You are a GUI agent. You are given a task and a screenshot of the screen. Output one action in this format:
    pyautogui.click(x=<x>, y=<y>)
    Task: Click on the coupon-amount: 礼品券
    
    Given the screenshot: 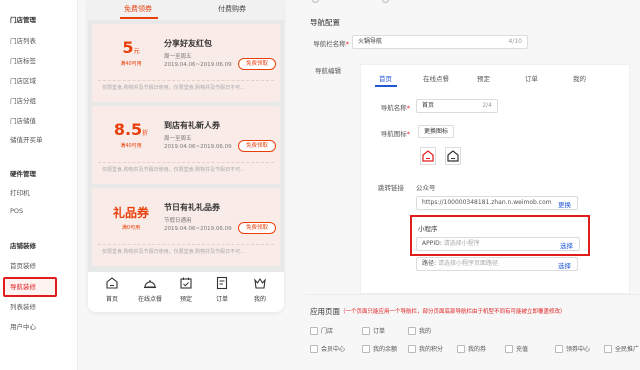 What is the action you would take?
    pyautogui.click(x=130, y=213)
    